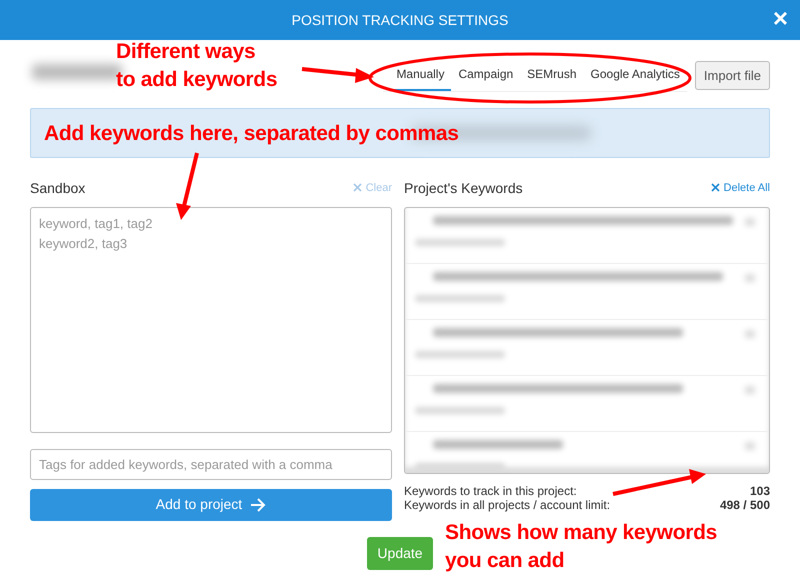 Image resolution: width=800 pixels, height=586 pixels. Describe the element at coordinates (197, 66) in the screenshot. I see `annotation-text: Different ways to add keywords` at that location.